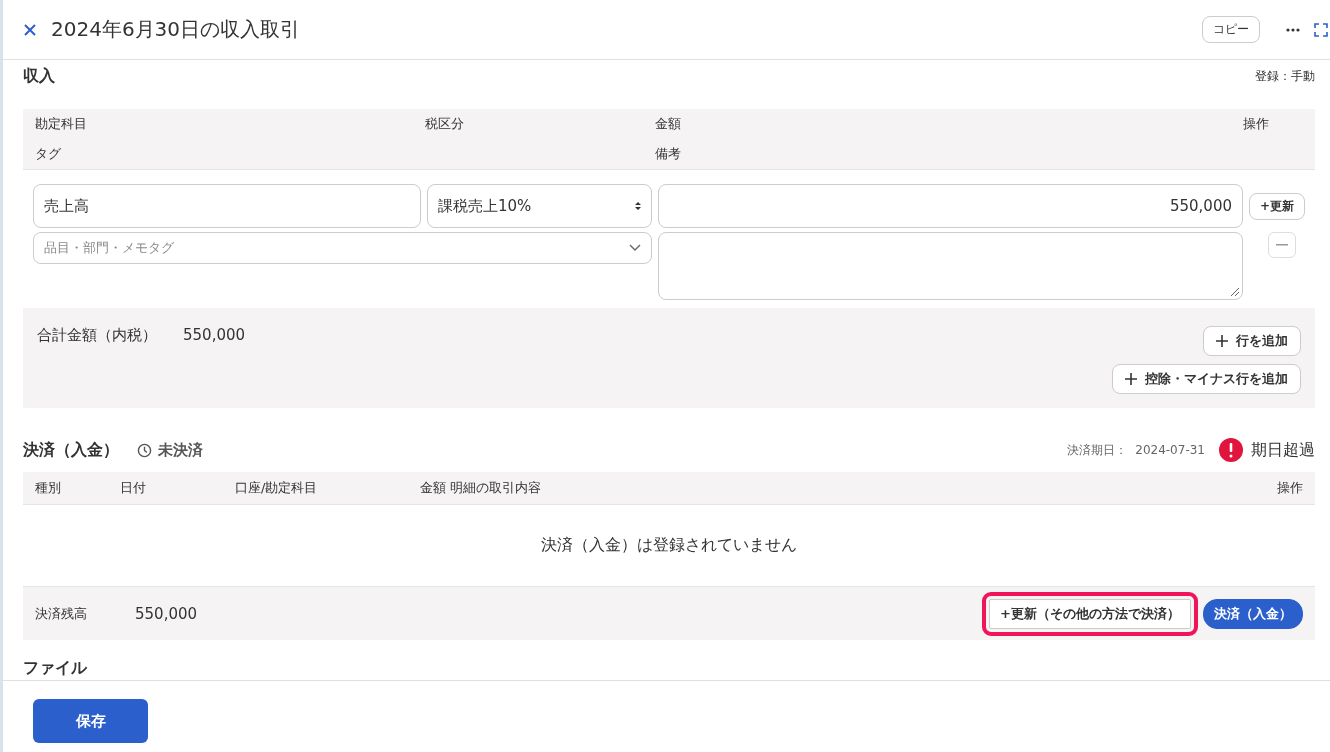 The height and width of the screenshot is (752, 1330). Describe the element at coordinates (61, 613) in the screenshot. I see `balance-label: 決済残高` at that location.